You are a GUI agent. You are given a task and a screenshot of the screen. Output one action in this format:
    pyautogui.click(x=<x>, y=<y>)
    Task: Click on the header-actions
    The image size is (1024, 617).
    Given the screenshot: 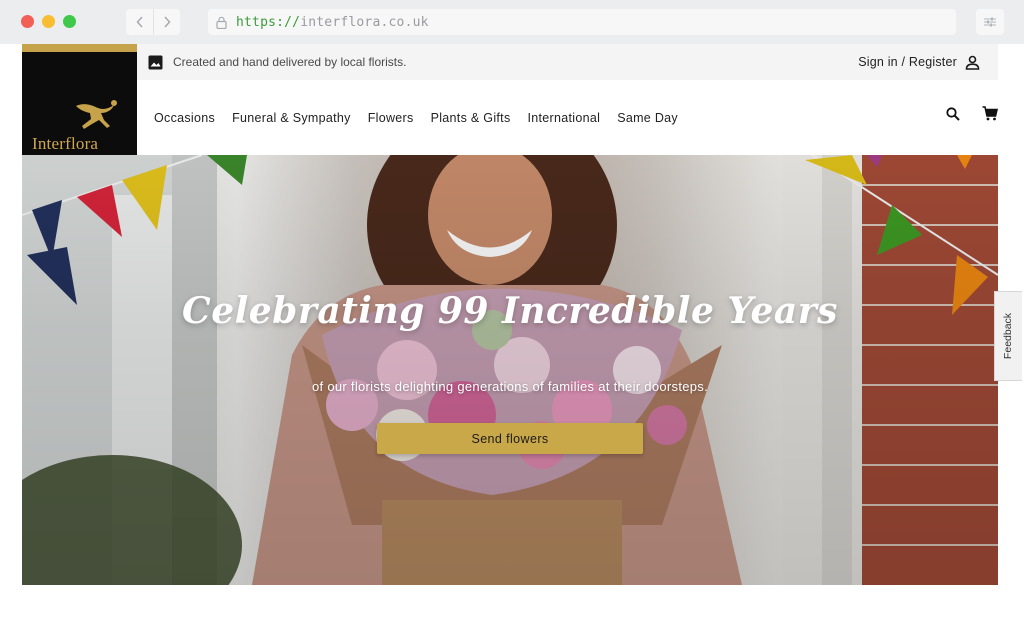 What is the action you would take?
    pyautogui.click(x=972, y=116)
    